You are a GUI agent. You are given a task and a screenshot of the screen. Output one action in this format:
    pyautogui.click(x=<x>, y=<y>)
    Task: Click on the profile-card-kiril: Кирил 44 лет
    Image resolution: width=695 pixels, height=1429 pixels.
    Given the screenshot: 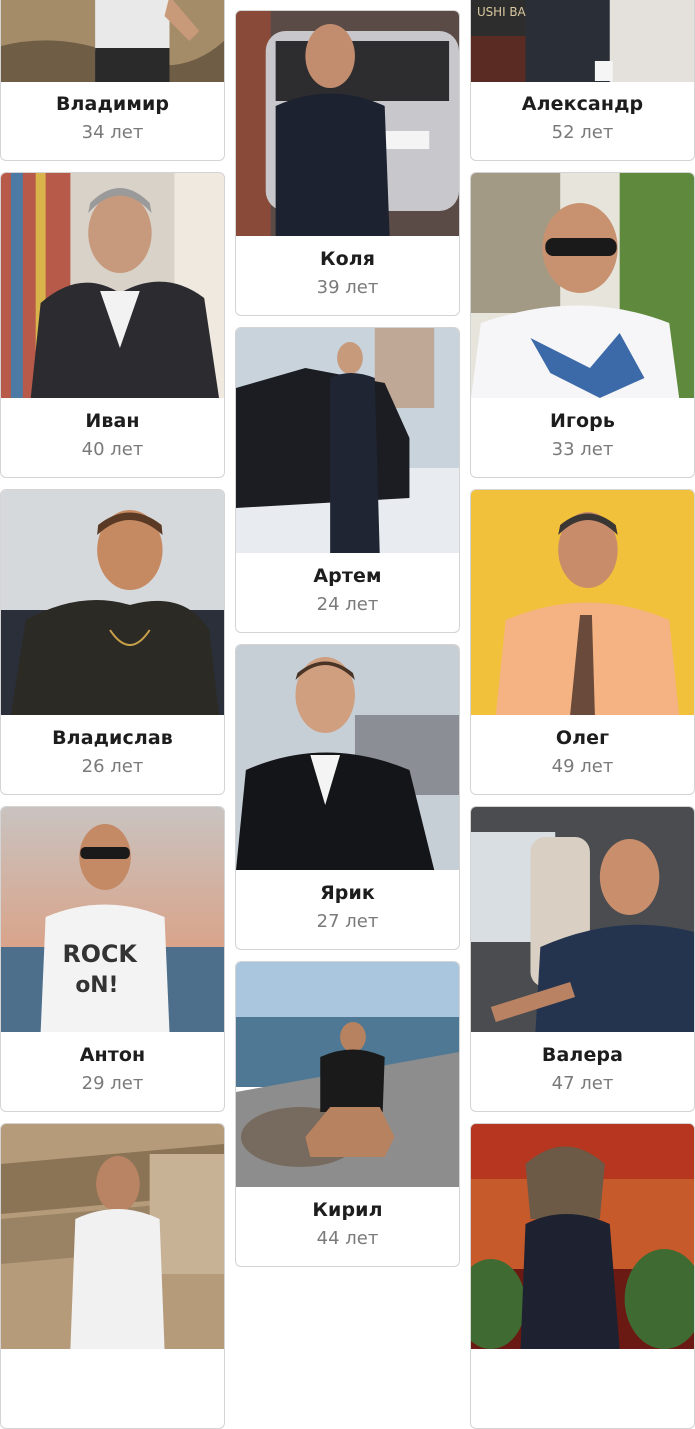 What is the action you would take?
    pyautogui.click(x=347, y=1114)
    